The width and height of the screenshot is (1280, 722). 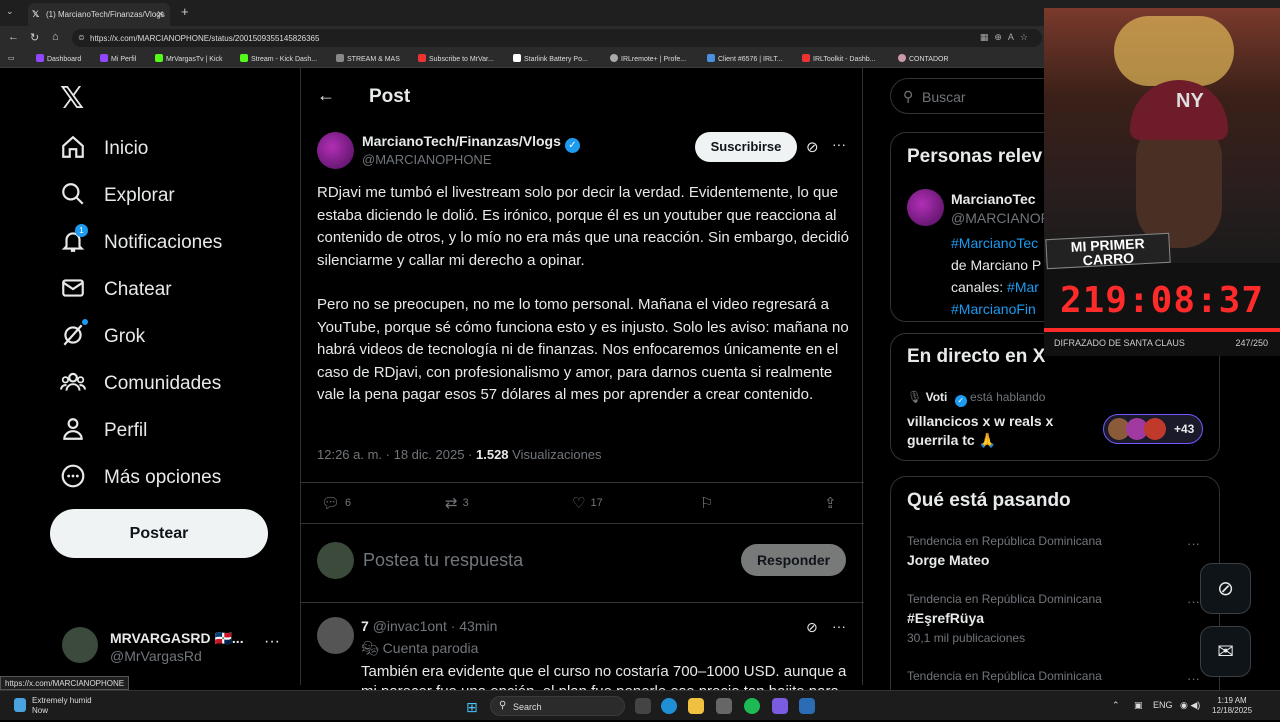 What do you see at coordinates (960, 401) in the screenshot?
I see `verified-icon: ✓` at bounding box center [960, 401].